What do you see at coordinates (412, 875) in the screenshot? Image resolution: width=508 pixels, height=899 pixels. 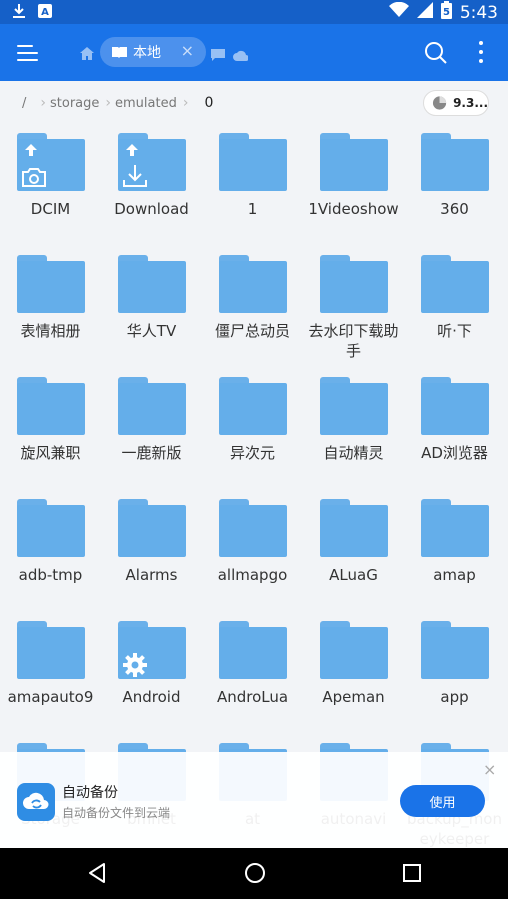 I see `recents-square-icon` at bounding box center [412, 875].